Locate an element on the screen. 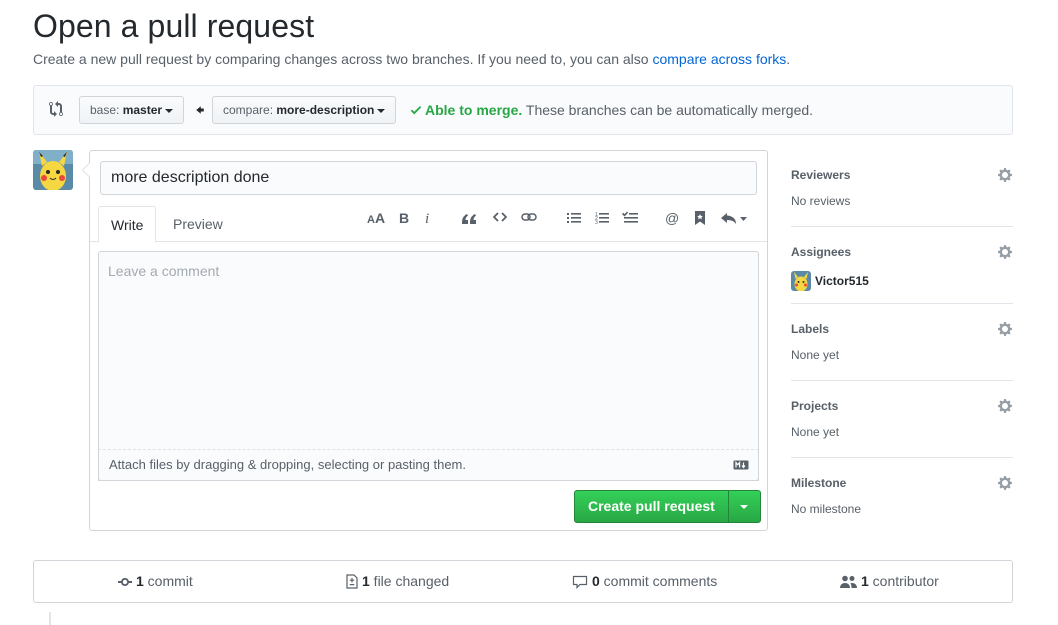  sidebar-heading-milestone: Milestone is located at coordinates (818, 483).